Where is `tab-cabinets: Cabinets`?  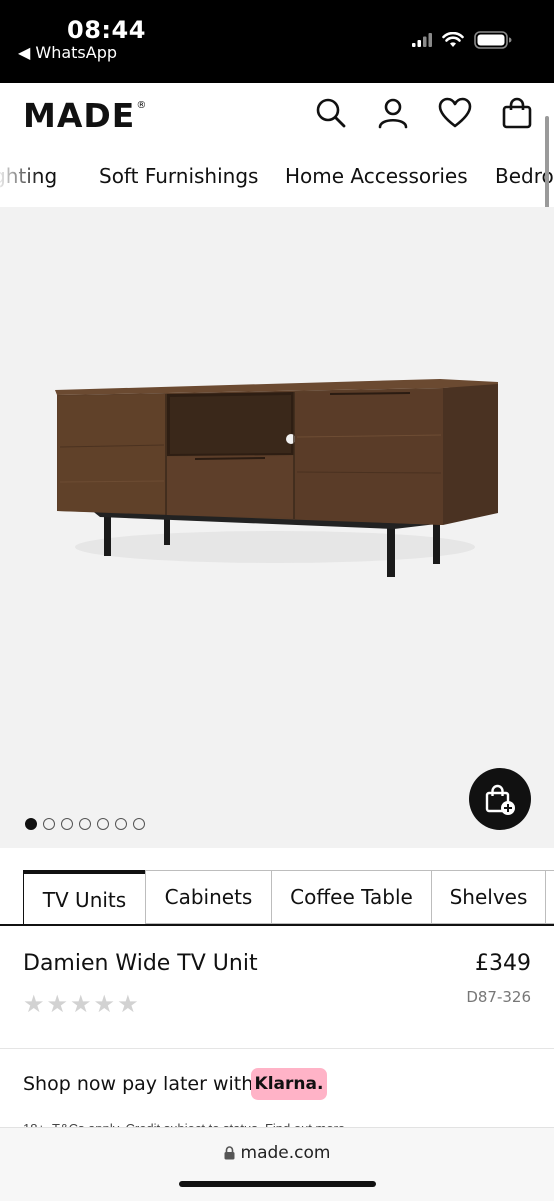 tab-cabinets: Cabinets is located at coordinates (208, 897).